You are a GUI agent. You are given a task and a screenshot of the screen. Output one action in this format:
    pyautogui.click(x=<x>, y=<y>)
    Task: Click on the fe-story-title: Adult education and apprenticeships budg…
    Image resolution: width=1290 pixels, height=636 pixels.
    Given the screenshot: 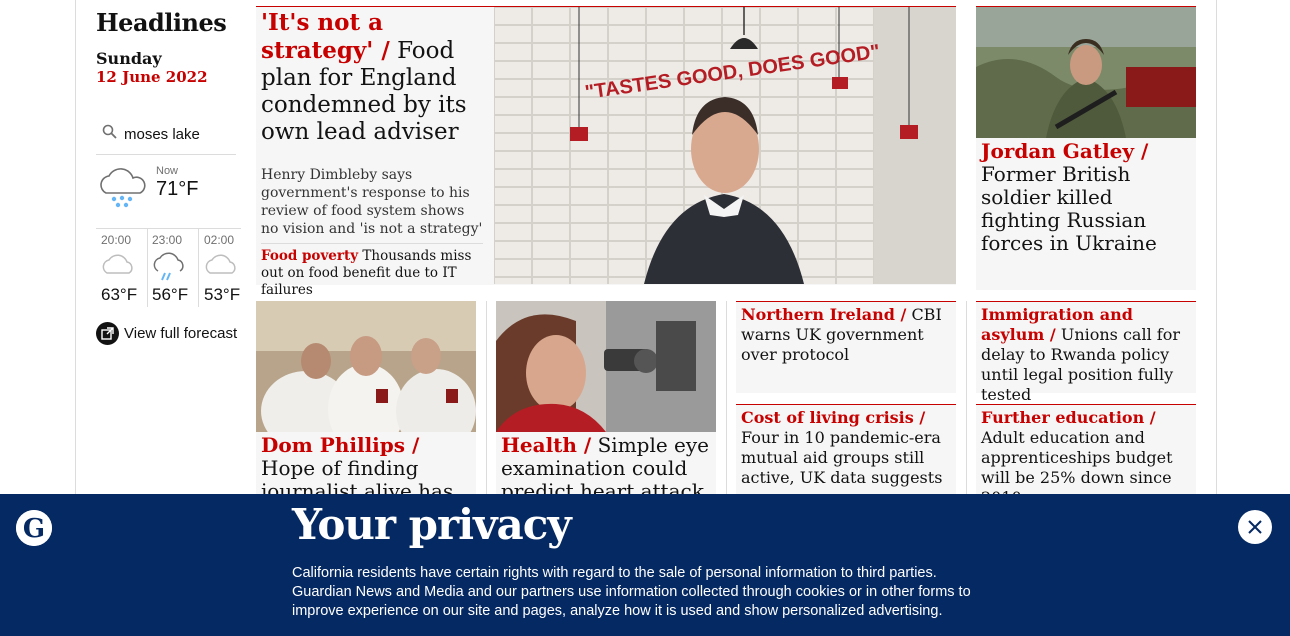 What is the action you would take?
    pyautogui.click(x=1077, y=461)
    